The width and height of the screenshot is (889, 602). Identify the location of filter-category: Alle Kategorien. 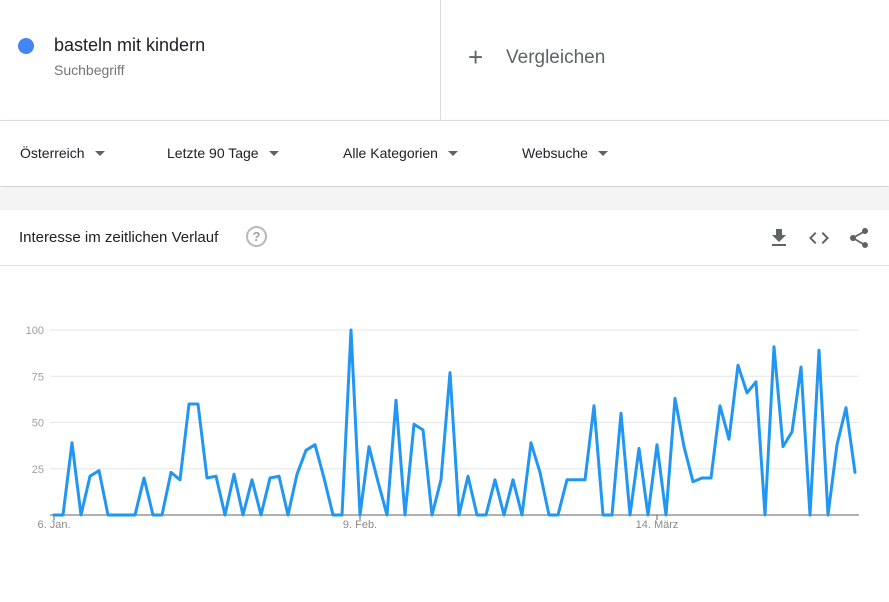
(400, 153).